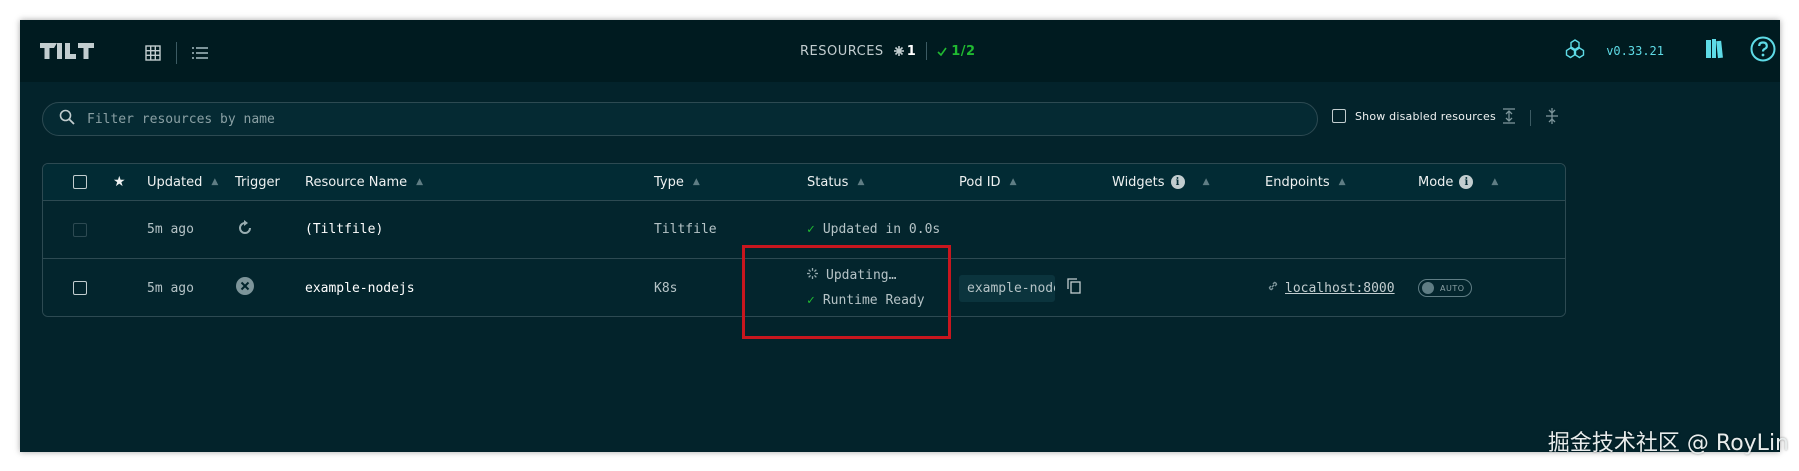 The image size is (1799, 471). I want to click on spinner-icon, so click(812, 275).